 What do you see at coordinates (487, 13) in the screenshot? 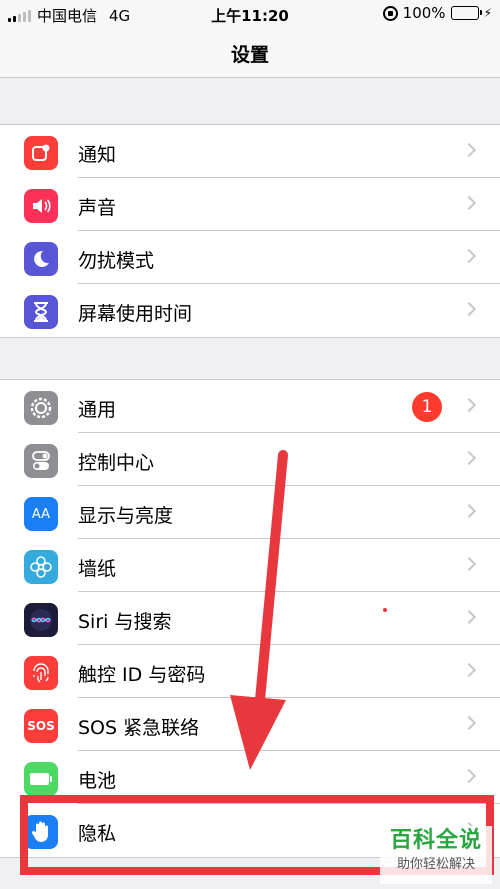
I see `charging-bolt-icon: ⚡` at bounding box center [487, 13].